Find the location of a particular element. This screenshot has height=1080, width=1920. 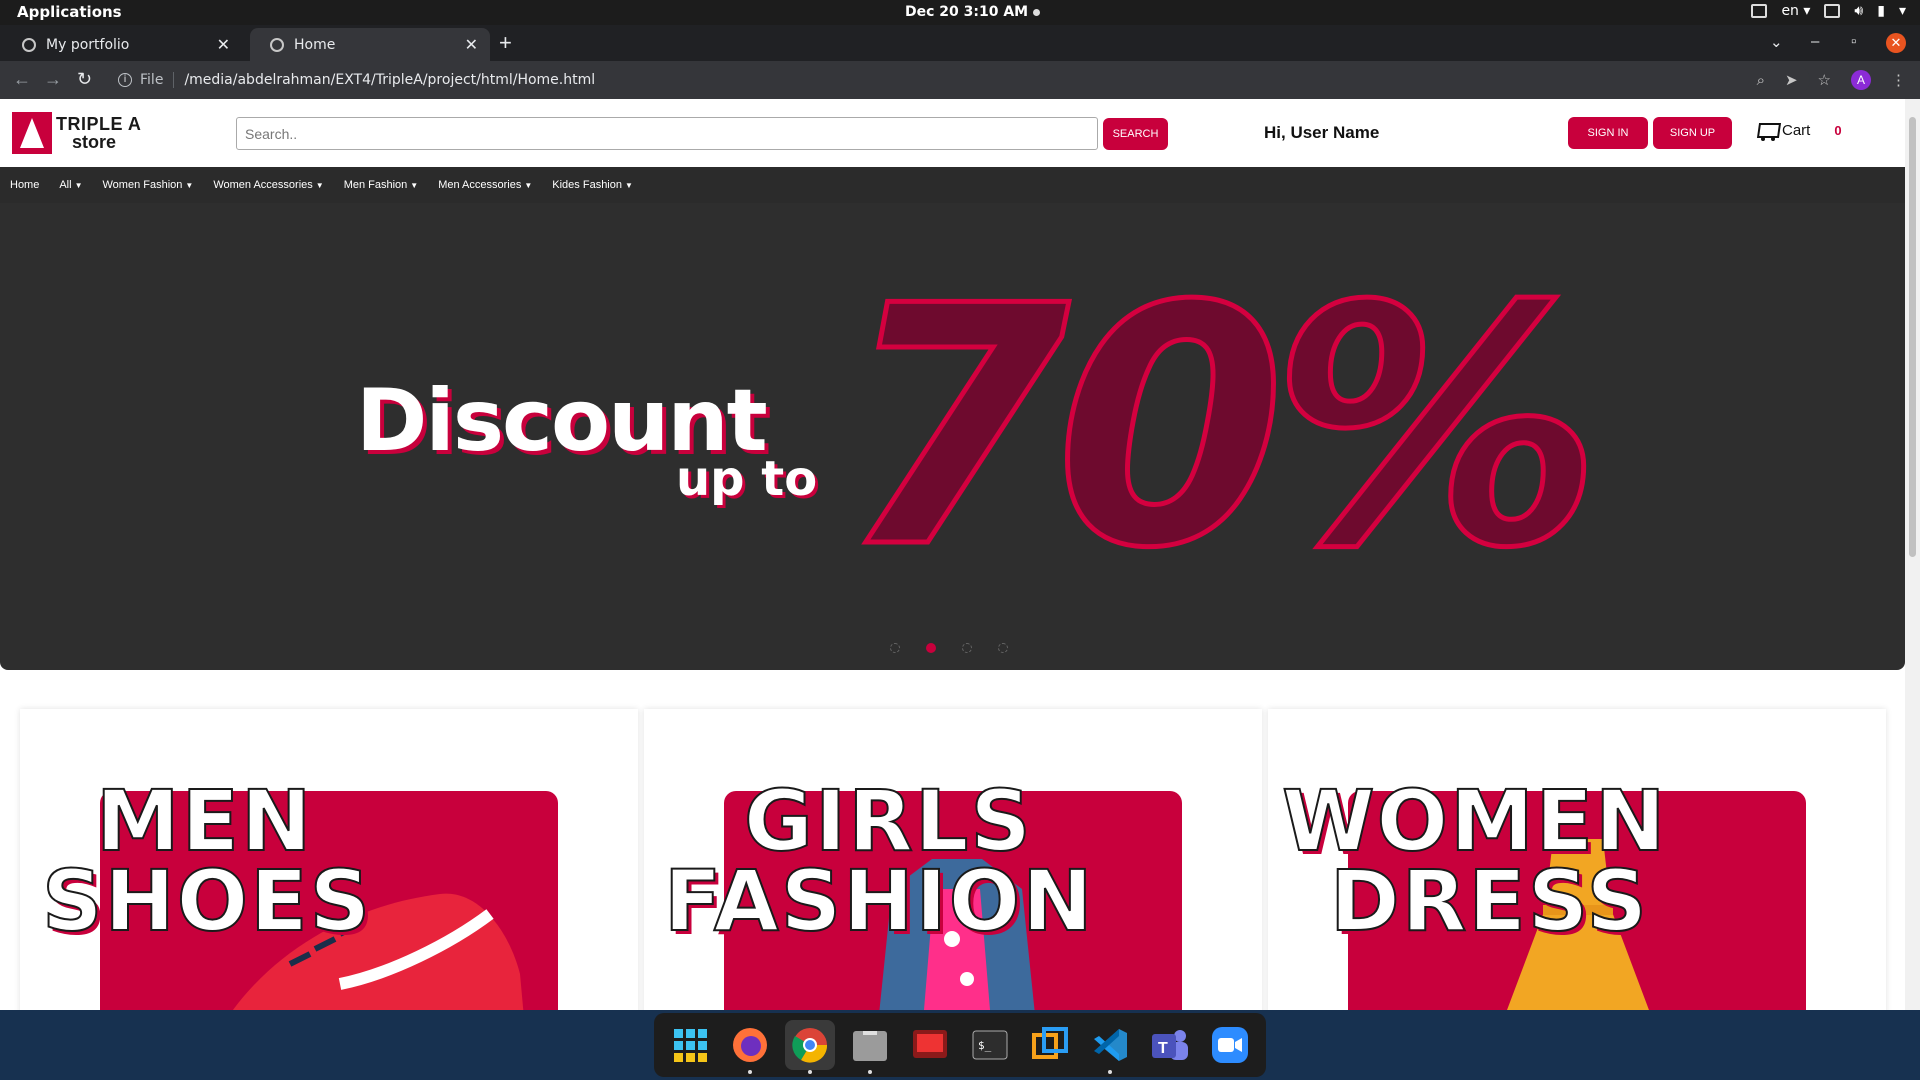

carousel-indicators is located at coordinates (949, 648).